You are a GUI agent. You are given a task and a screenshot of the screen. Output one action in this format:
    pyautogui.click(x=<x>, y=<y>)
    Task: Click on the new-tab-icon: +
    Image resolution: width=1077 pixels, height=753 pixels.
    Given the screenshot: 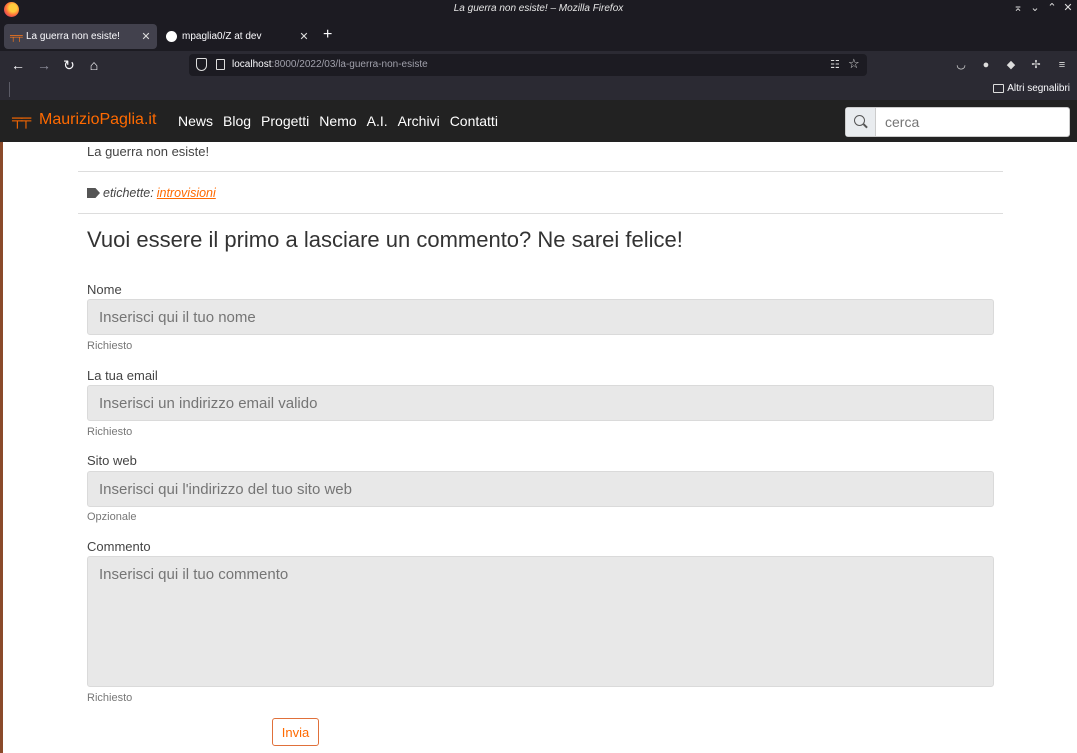 What is the action you would take?
    pyautogui.click(x=327, y=35)
    